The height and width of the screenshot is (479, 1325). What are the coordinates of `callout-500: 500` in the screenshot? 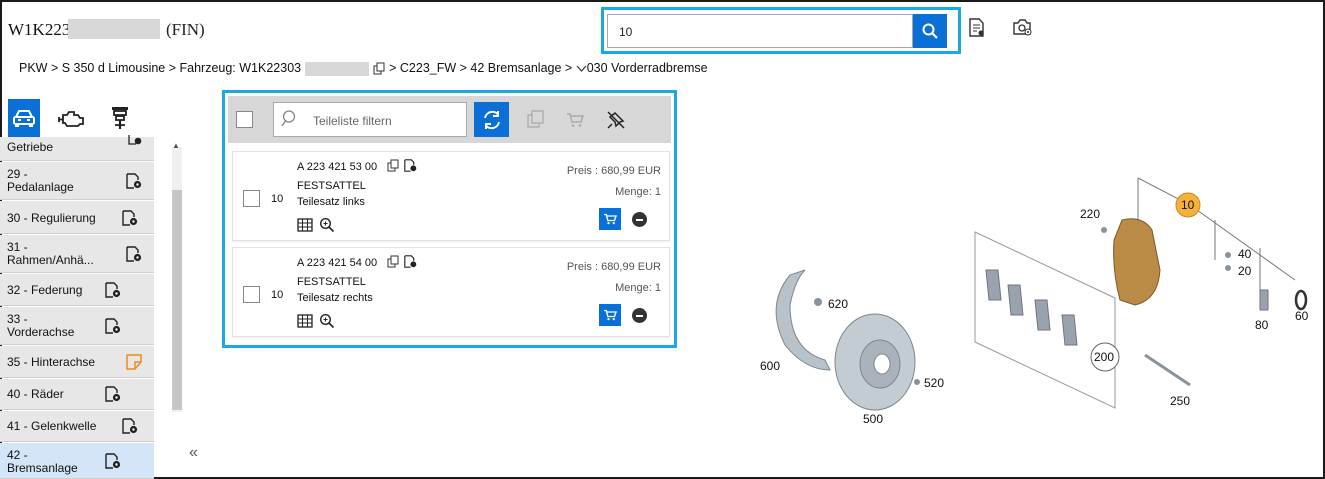 It's located at (873, 419).